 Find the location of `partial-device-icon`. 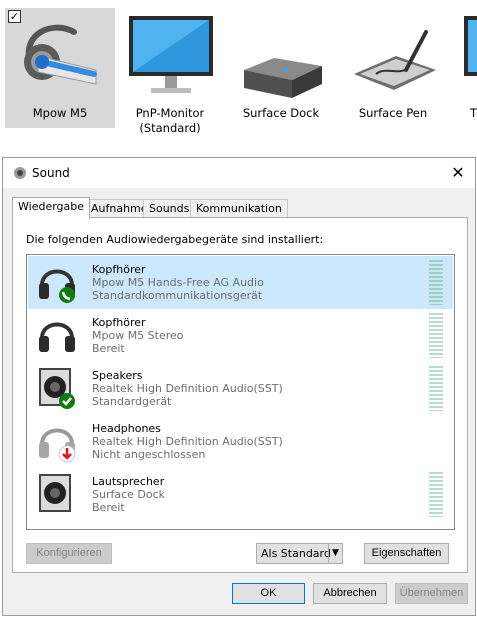

partial-device-icon is located at coordinates (470, 46).